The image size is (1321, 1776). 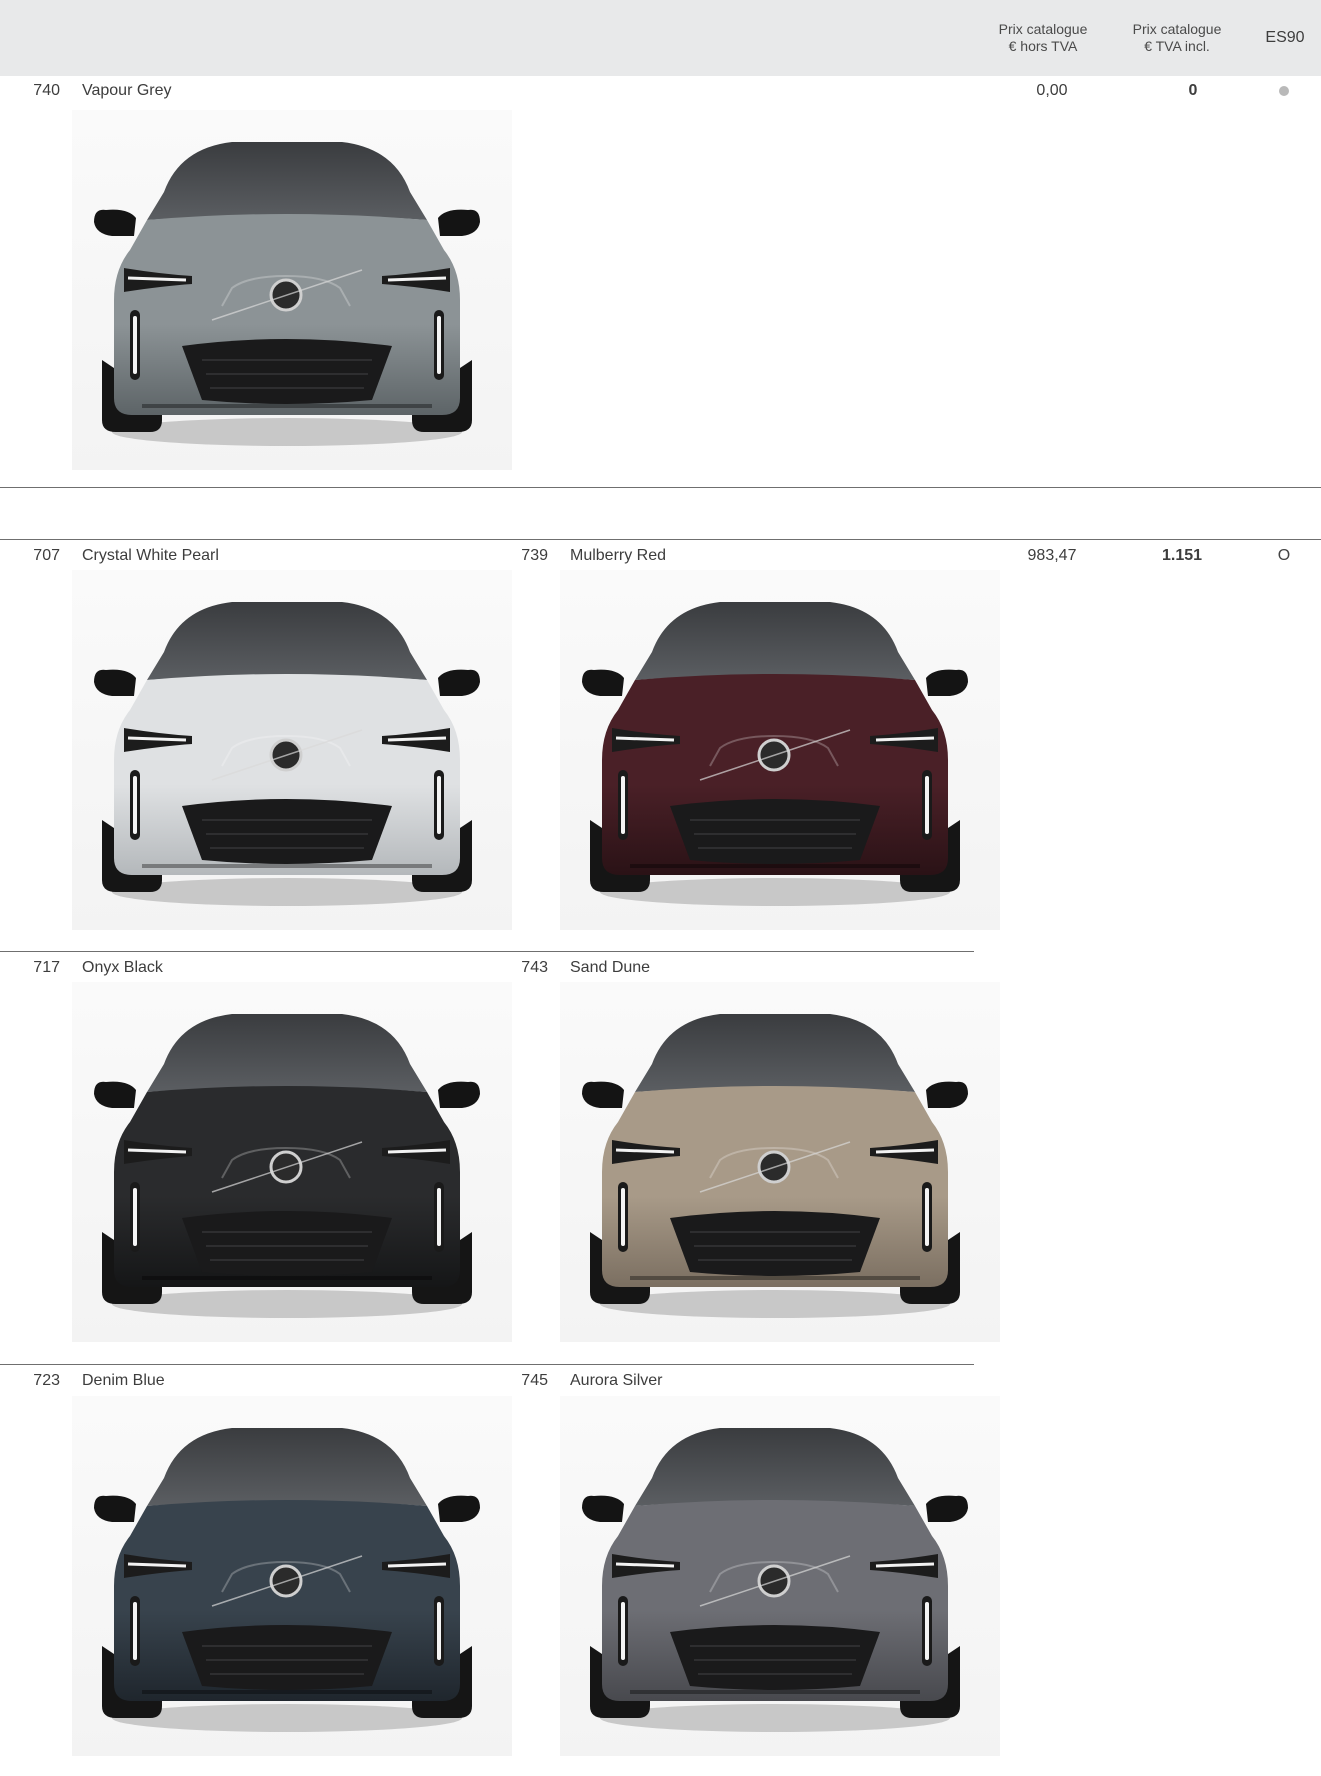 I want to click on color-name: Onyx Black, so click(x=122, y=967).